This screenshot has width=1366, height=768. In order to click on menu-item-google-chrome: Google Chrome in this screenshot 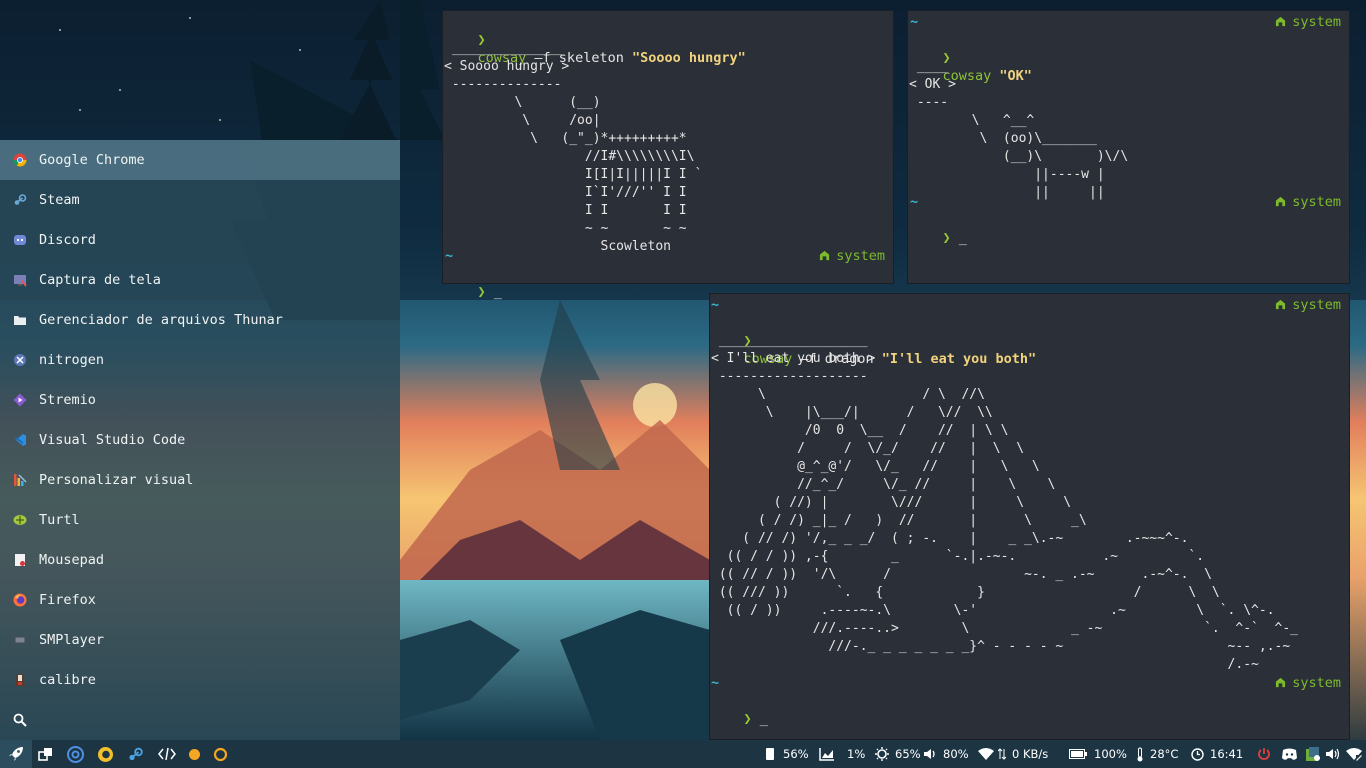, I will do `click(200, 160)`.